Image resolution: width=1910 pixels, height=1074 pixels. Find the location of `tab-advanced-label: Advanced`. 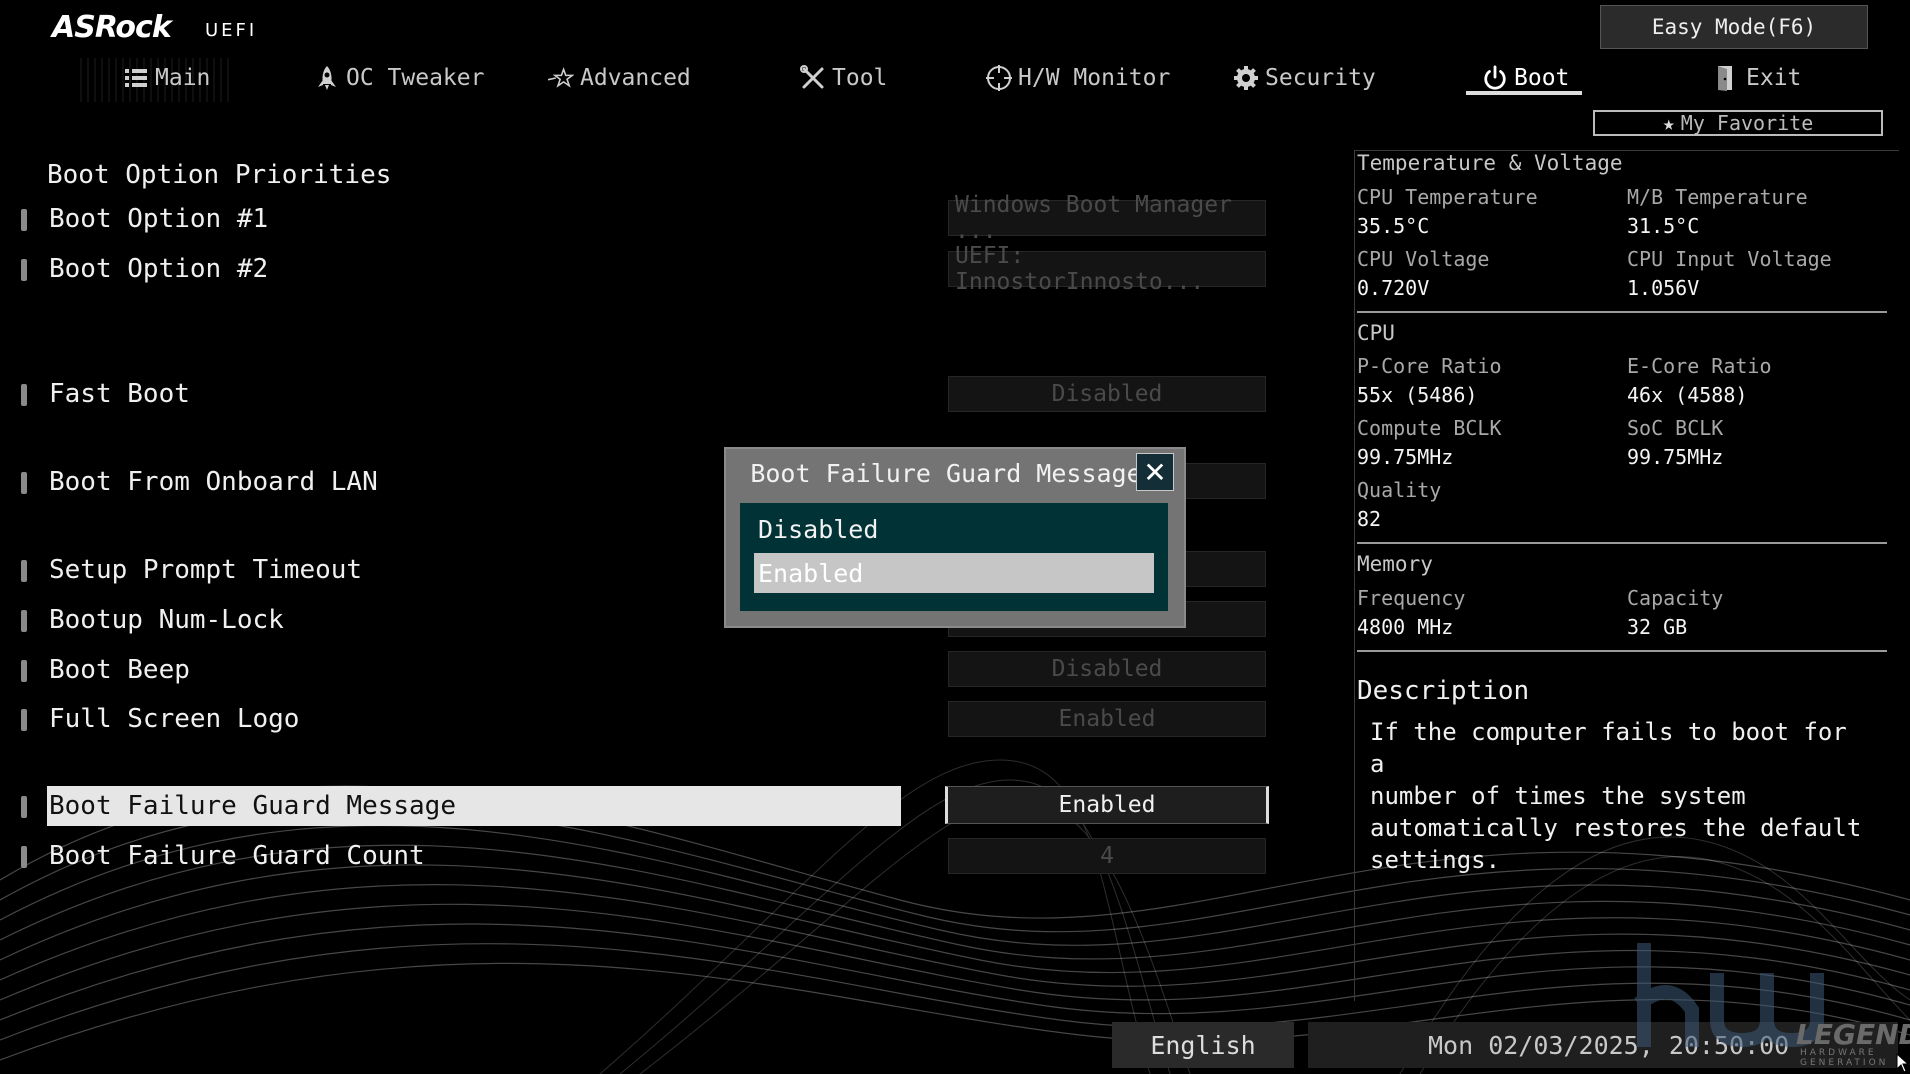

tab-advanced-label: Advanced is located at coordinates (635, 78).